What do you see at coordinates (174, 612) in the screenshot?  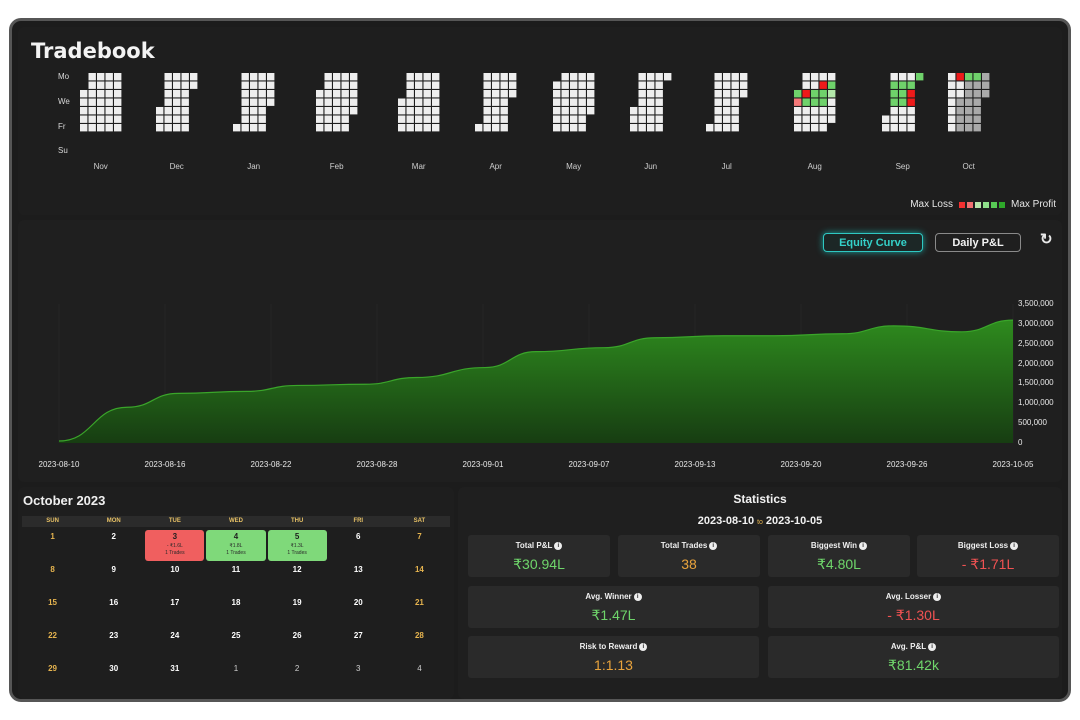 I see `calendar-day: 17` at bounding box center [174, 612].